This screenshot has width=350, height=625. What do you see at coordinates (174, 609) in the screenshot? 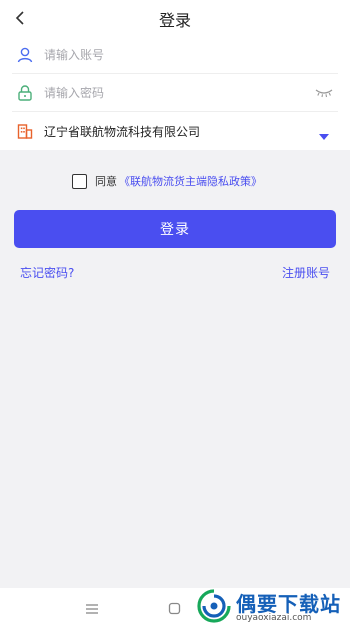
I see `home-square-icon` at bounding box center [174, 609].